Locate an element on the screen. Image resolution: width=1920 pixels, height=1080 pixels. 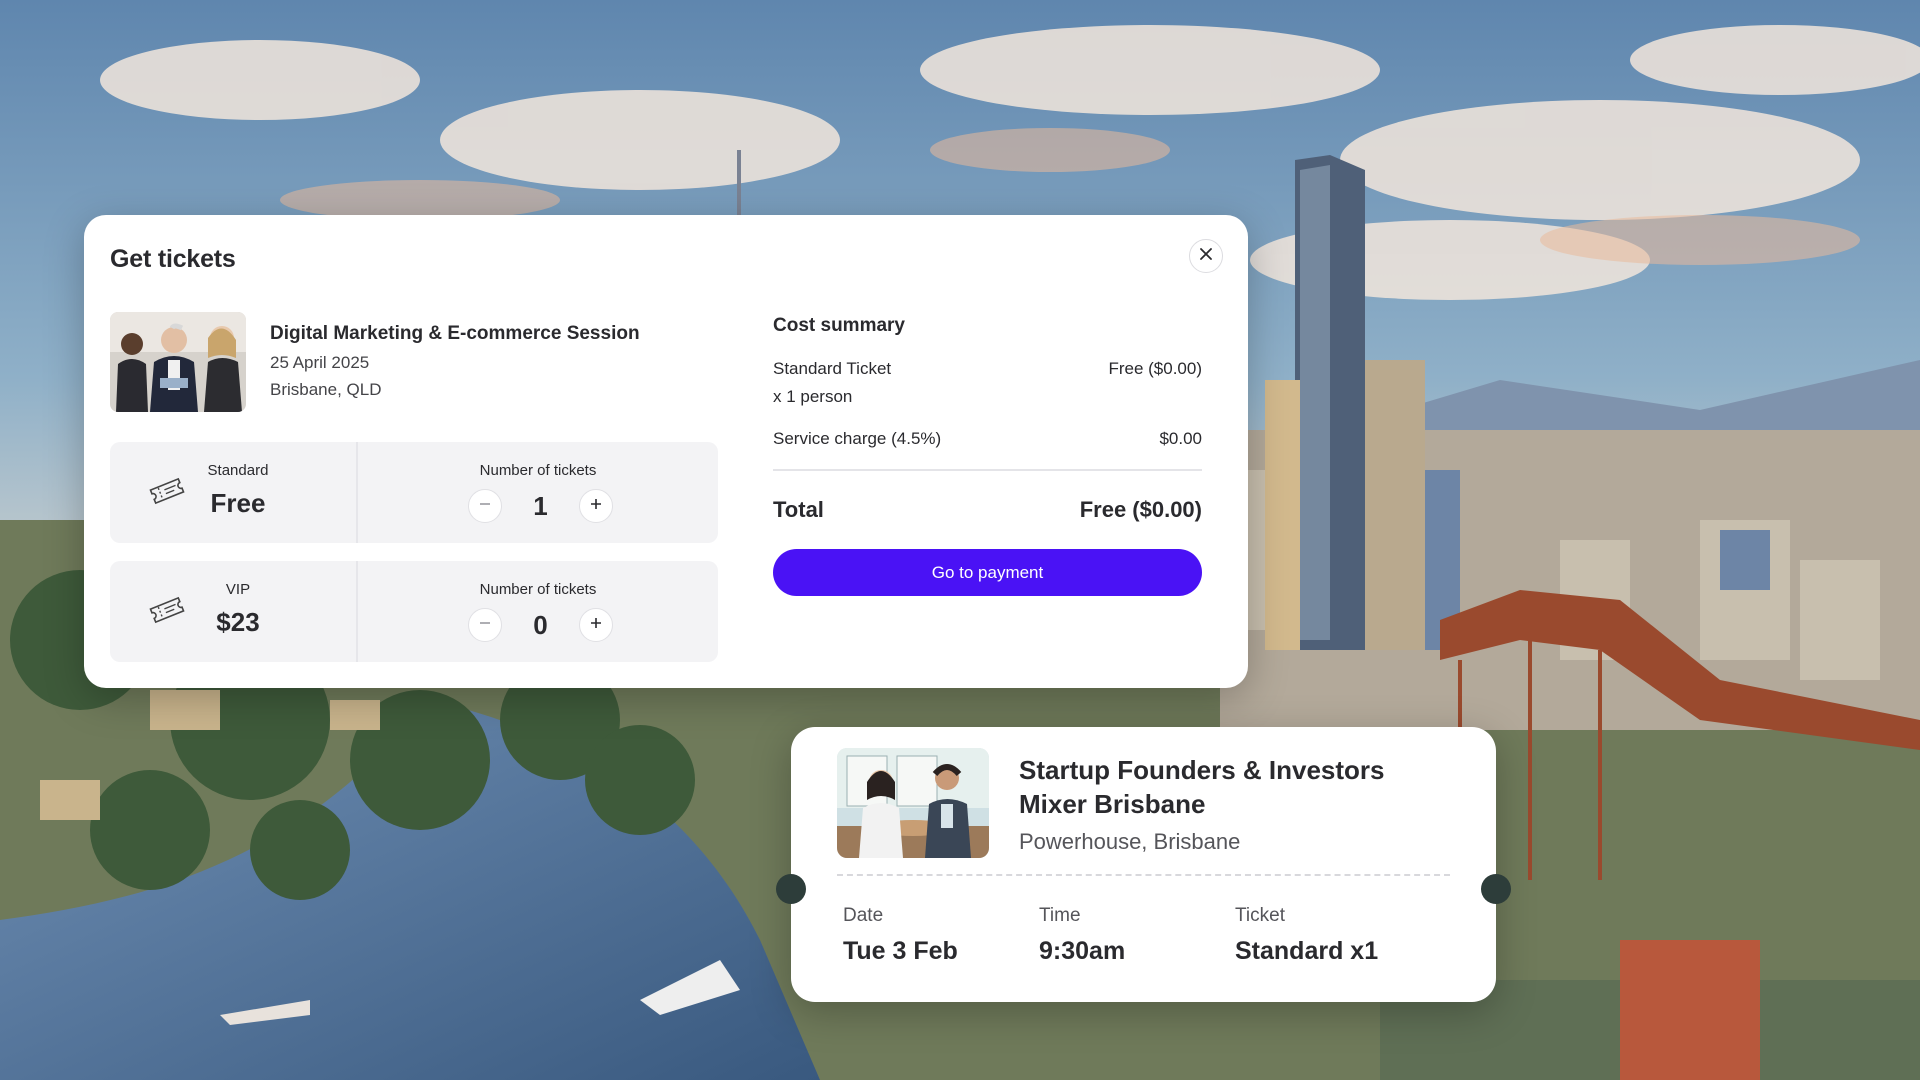
ticket-count-panel: Number of tickets 1 is located at coordinates (538, 492).